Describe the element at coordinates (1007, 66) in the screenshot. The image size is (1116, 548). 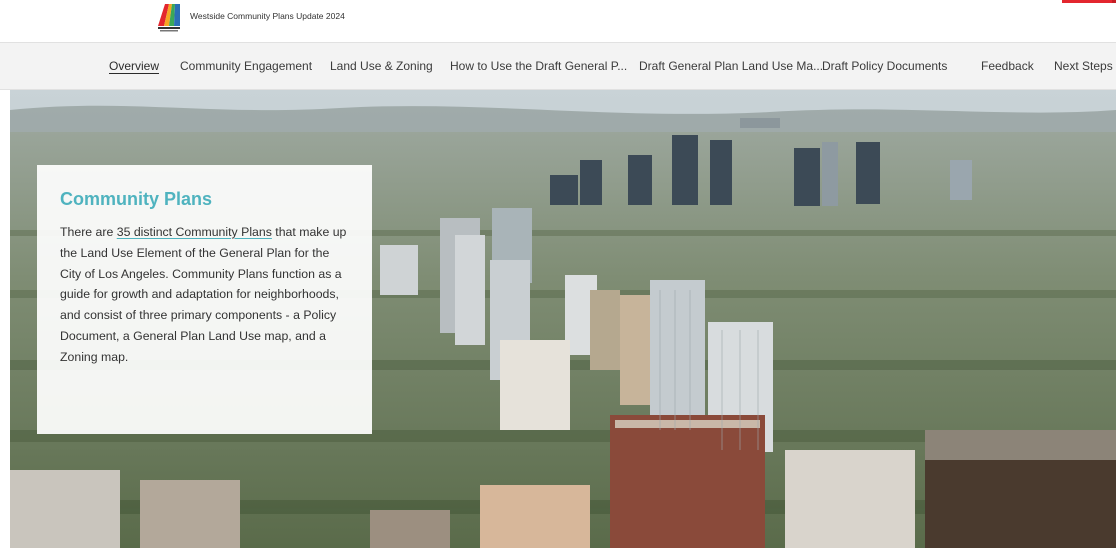
I see `nav-feedback: Feedback` at that location.